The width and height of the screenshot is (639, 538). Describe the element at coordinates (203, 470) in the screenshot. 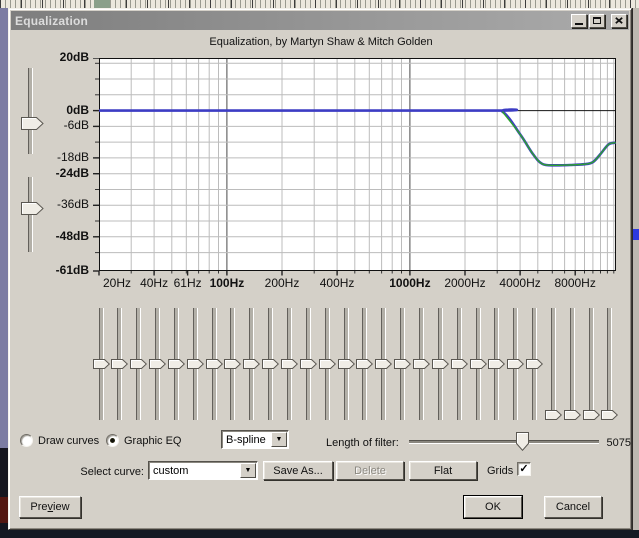

I see `select-curve-select: custom` at that location.